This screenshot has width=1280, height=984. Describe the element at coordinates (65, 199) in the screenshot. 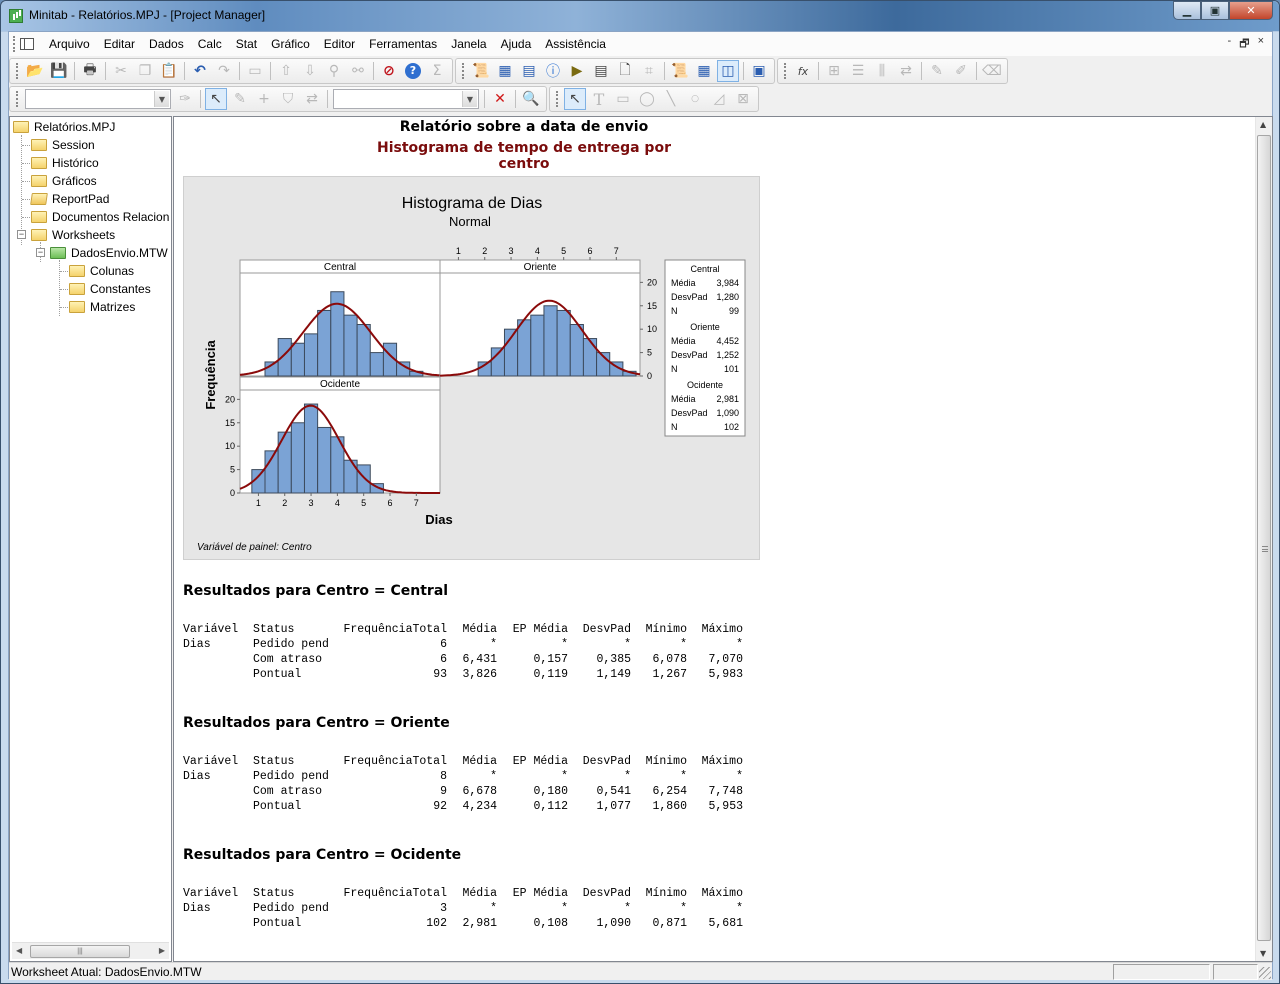

I see `tree-item-reportpad: ReportPad` at that location.